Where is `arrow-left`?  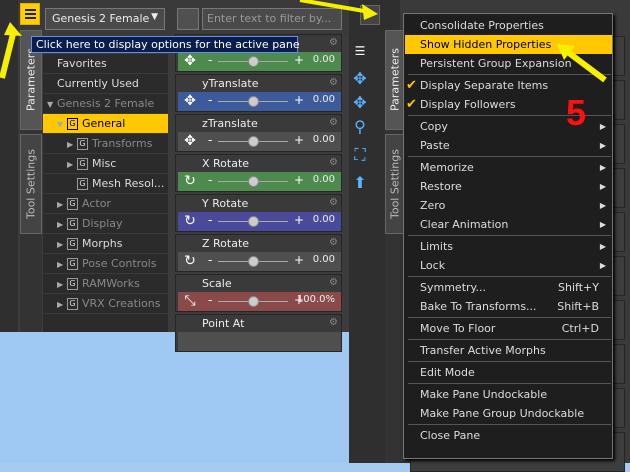
arrow-left is located at coordinates (11, 50).